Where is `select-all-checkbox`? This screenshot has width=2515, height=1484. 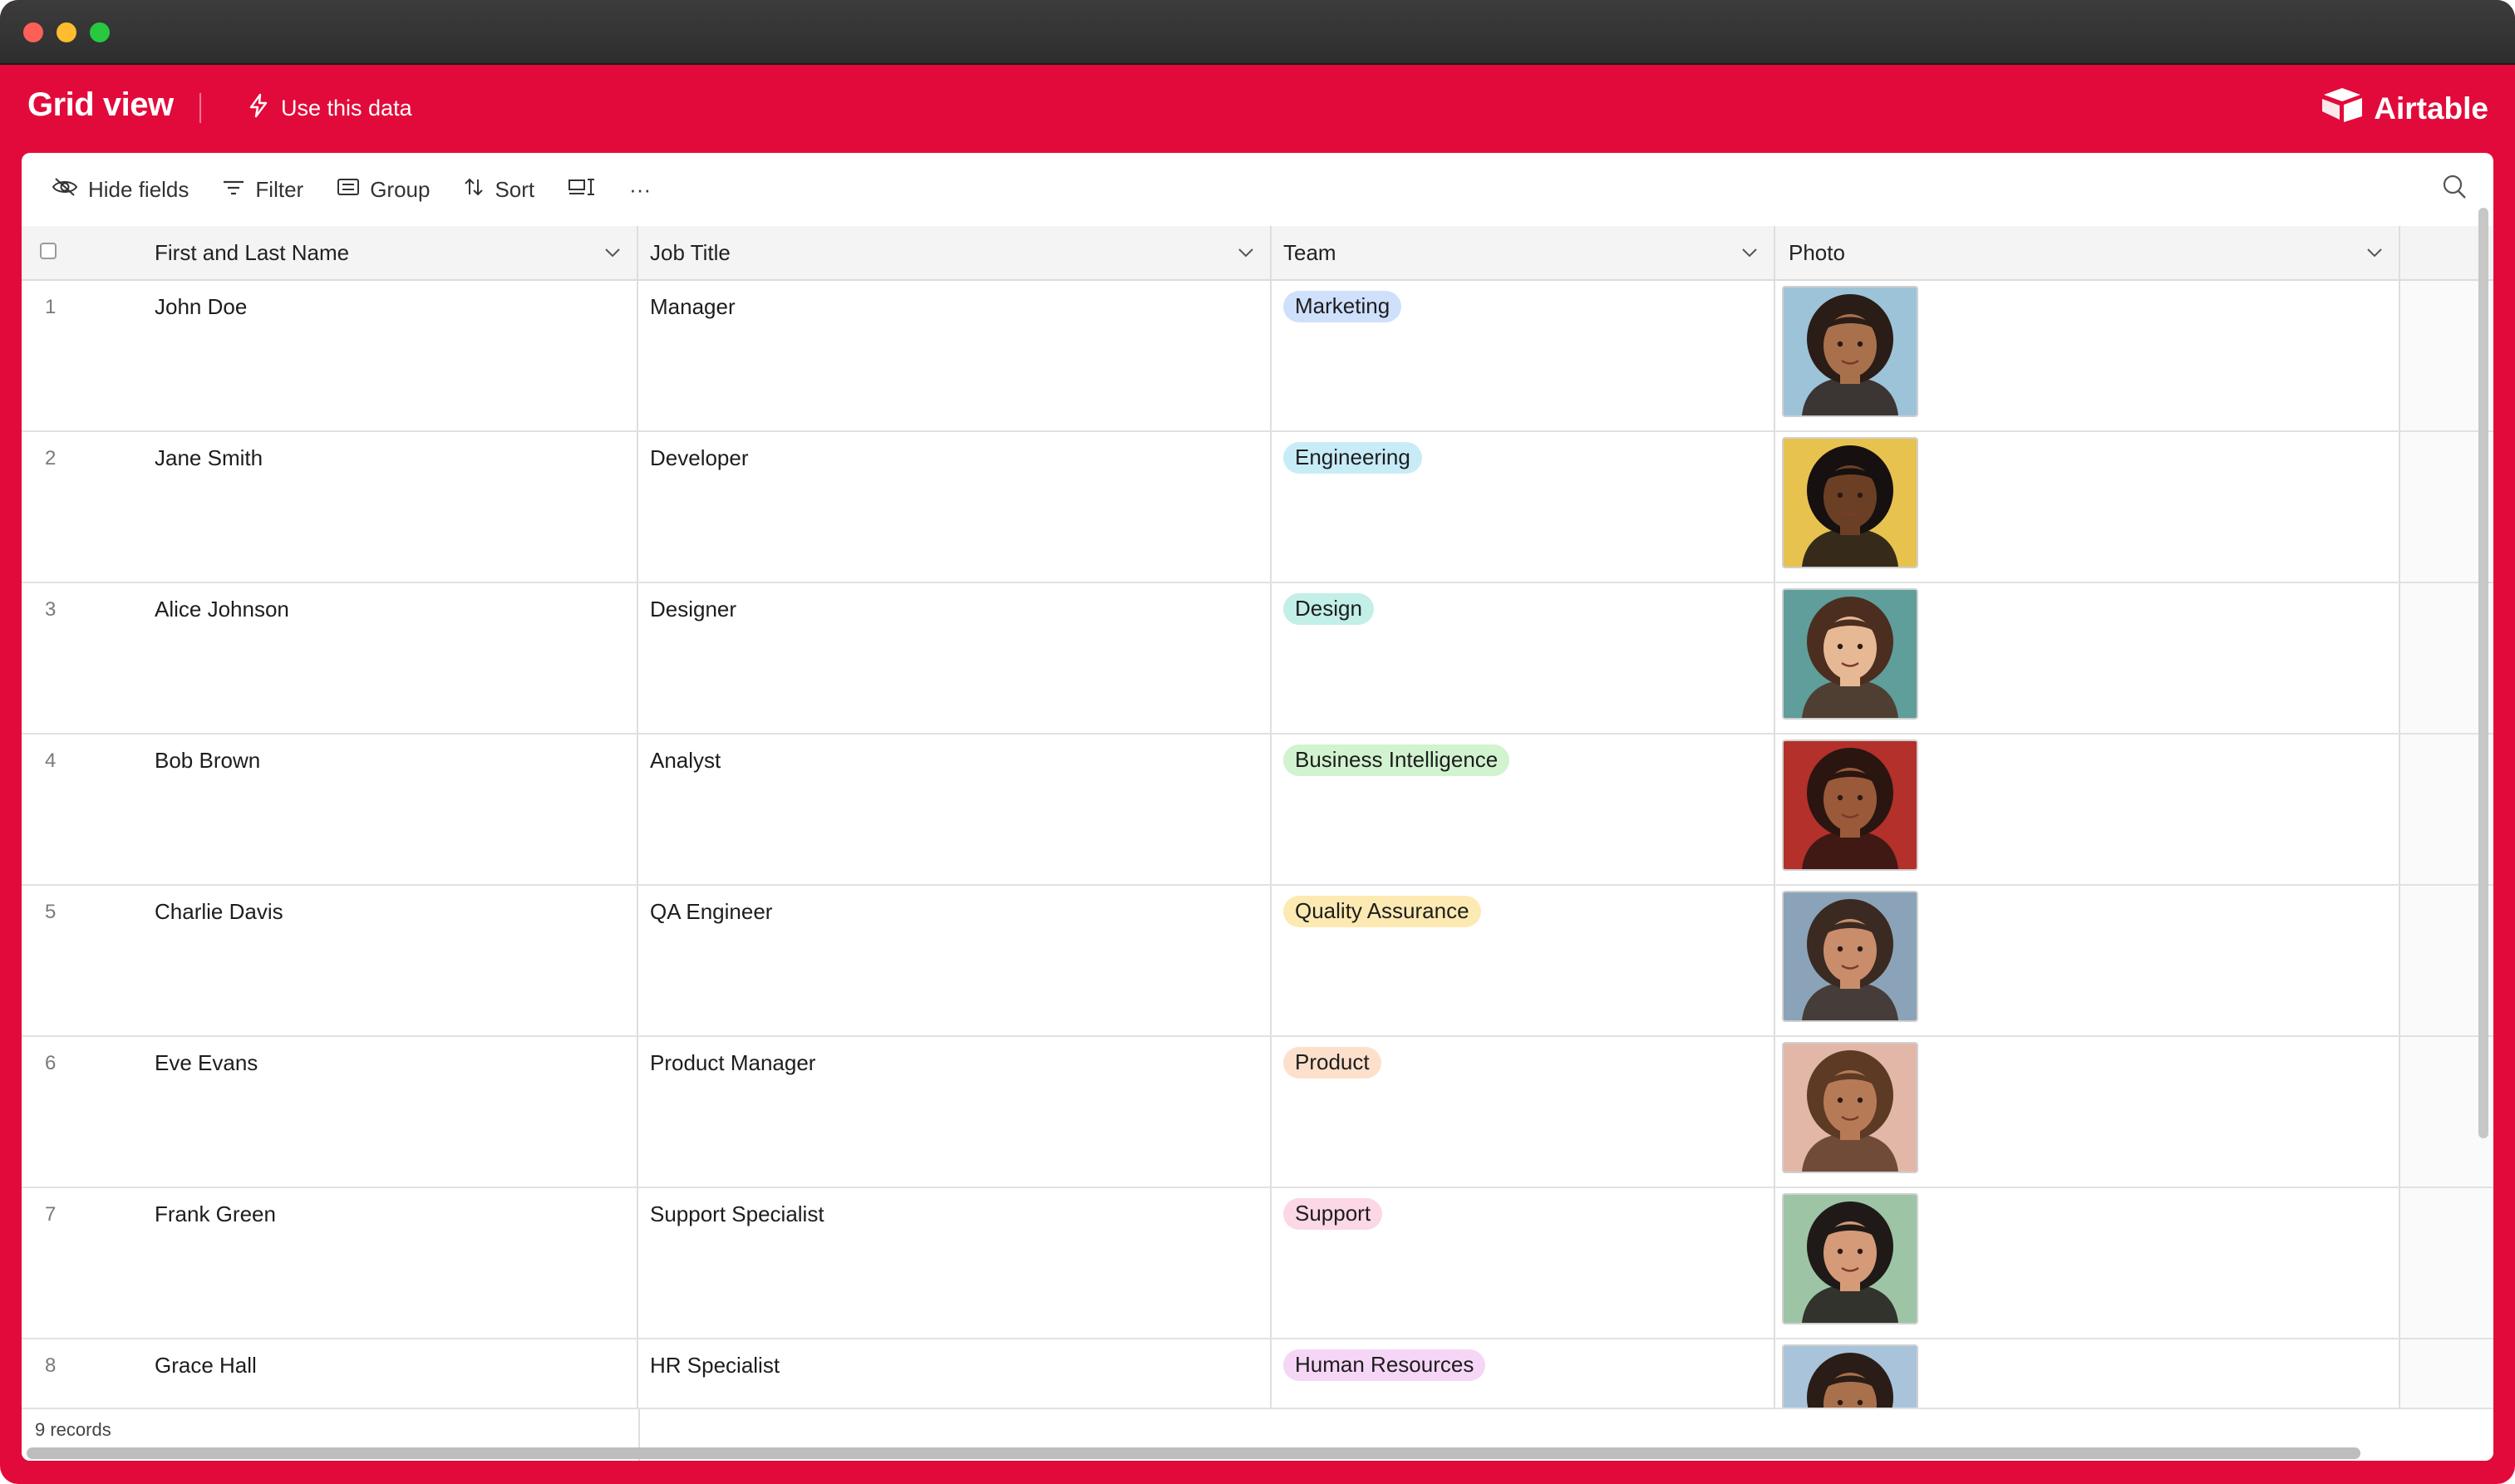 select-all-checkbox is located at coordinates (48, 251).